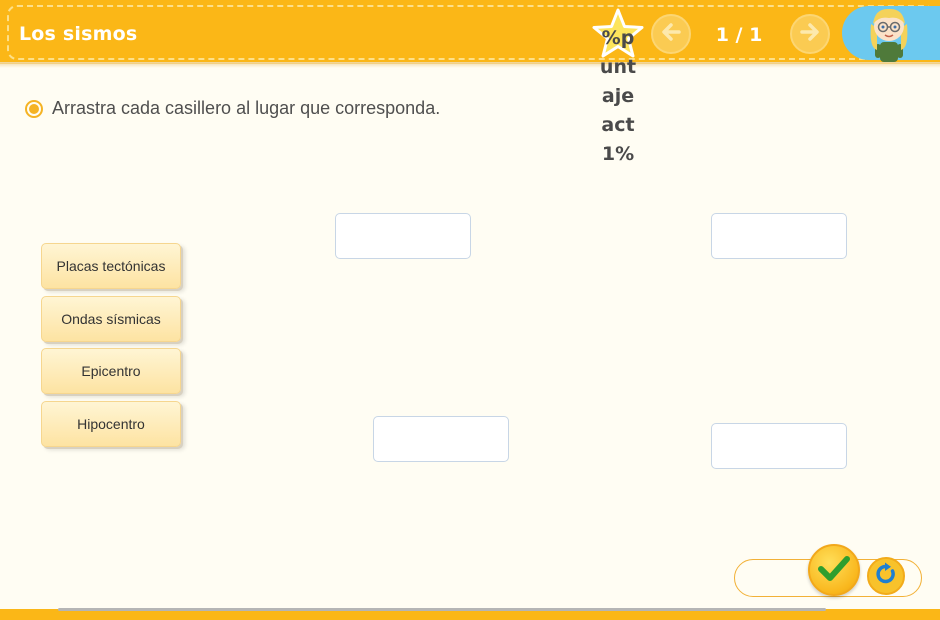 This screenshot has height=620, width=940. I want to click on arrow-right-icon, so click(810, 34).